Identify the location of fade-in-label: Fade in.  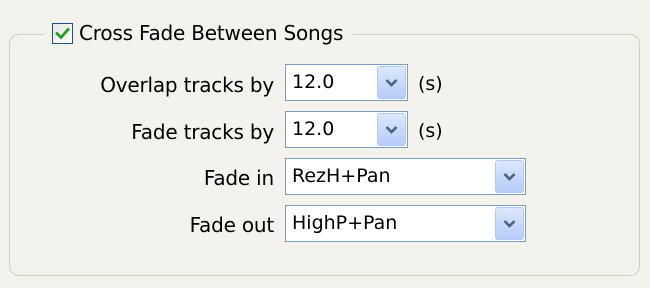
(238, 178).